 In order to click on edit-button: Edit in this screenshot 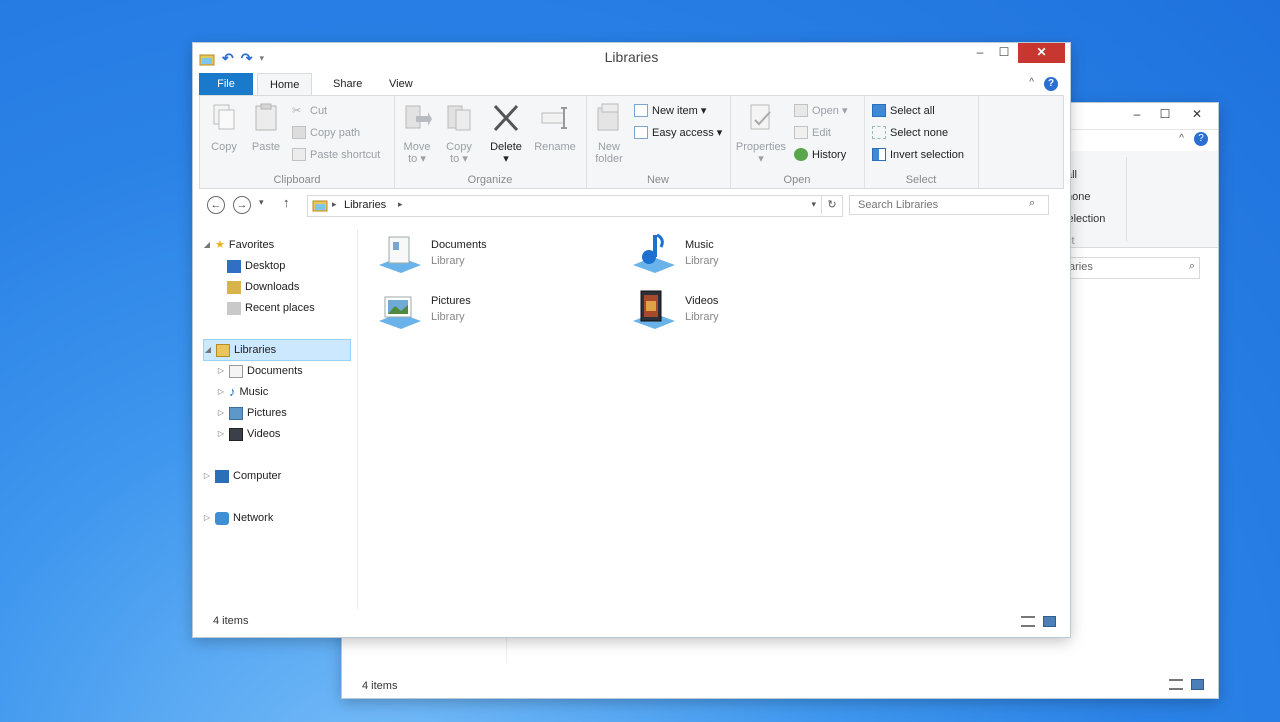, I will do `click(812, 132)`.